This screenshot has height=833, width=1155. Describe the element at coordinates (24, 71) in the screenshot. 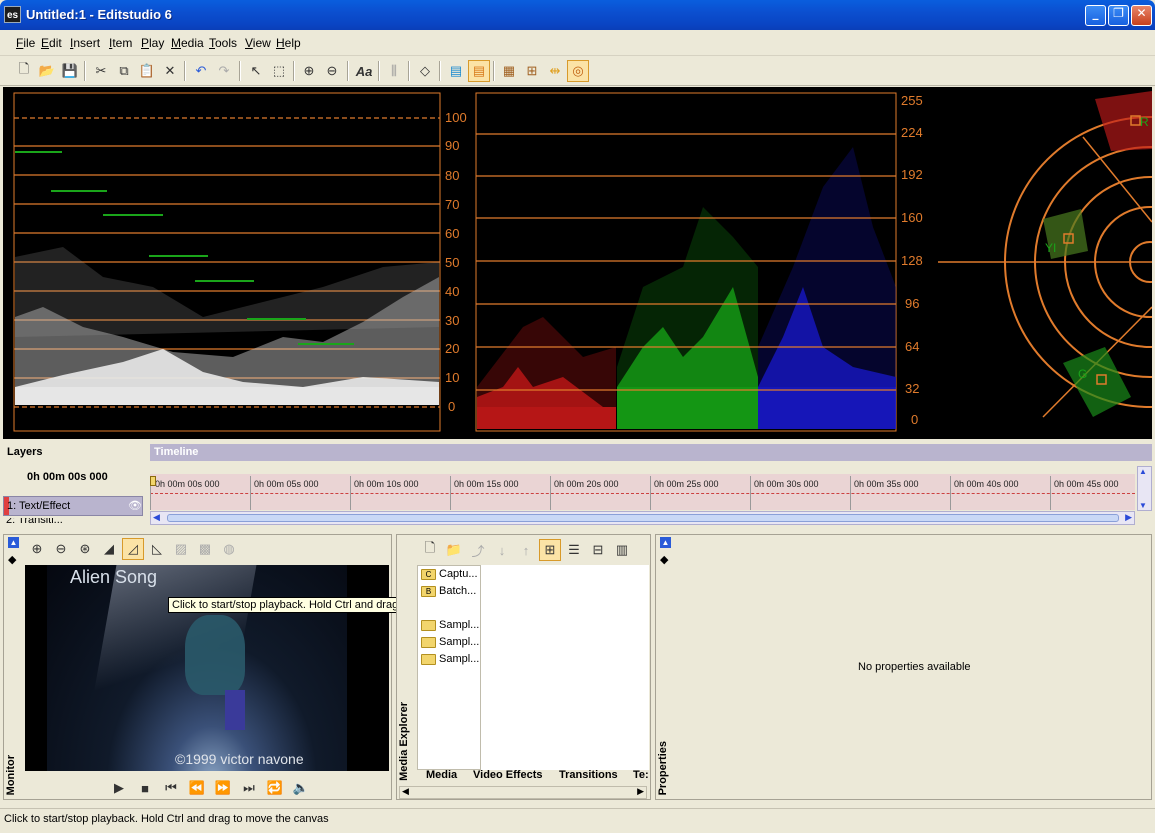

I see `new-file-icon: 🗋` at that location.